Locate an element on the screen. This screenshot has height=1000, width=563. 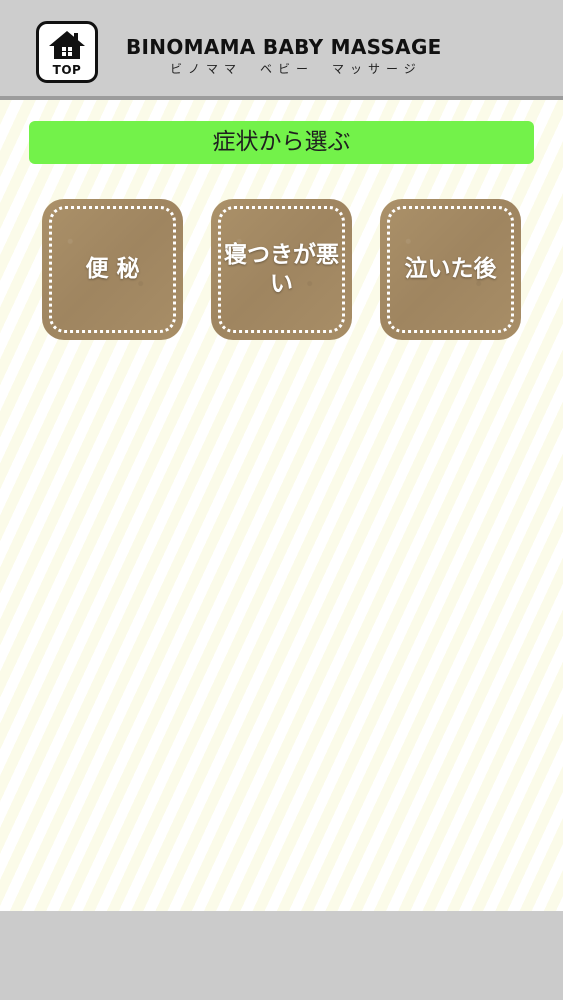
house-icon is located at coordinates (67, 45).